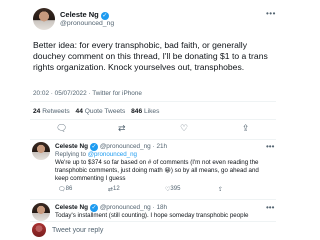 This screenshot has width=320, height=240. I want to click on like-count: 395, so click(175, 189).